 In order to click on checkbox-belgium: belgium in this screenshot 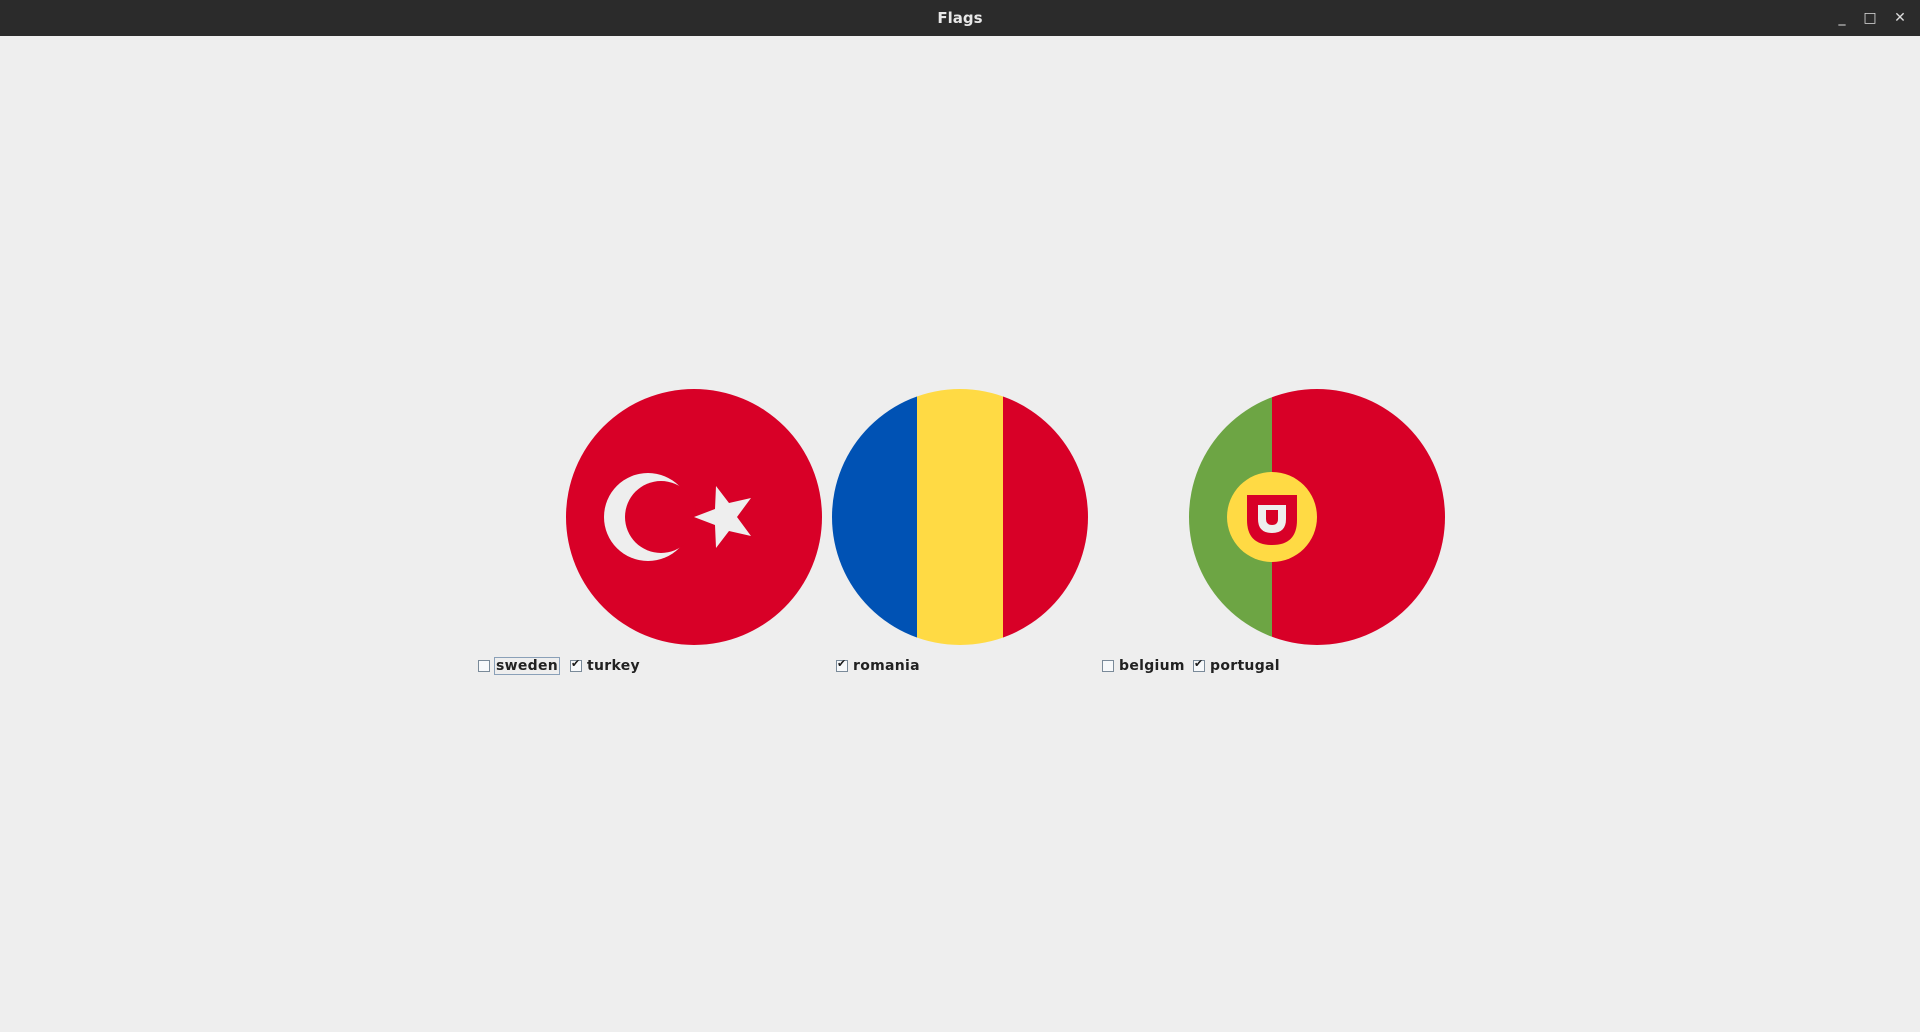, I will do `click(1143, 666)`.